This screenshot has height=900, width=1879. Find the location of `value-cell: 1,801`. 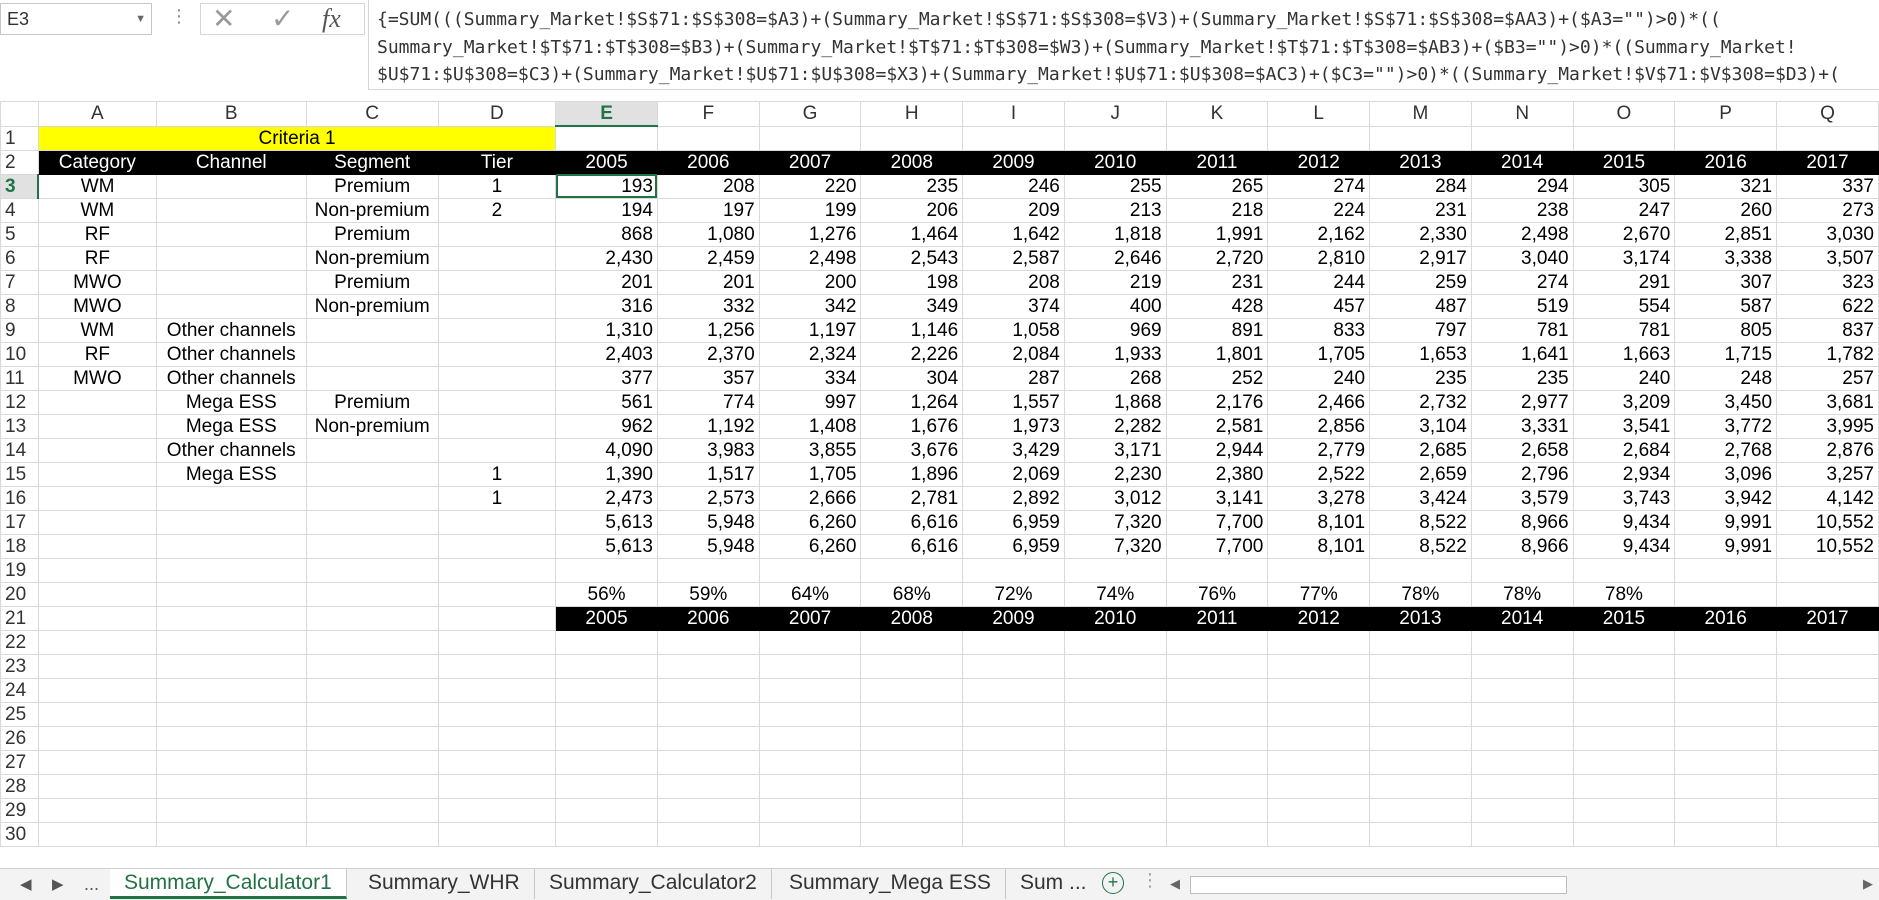

value-cell: 1,801 is located at coordinates (1217, 354).